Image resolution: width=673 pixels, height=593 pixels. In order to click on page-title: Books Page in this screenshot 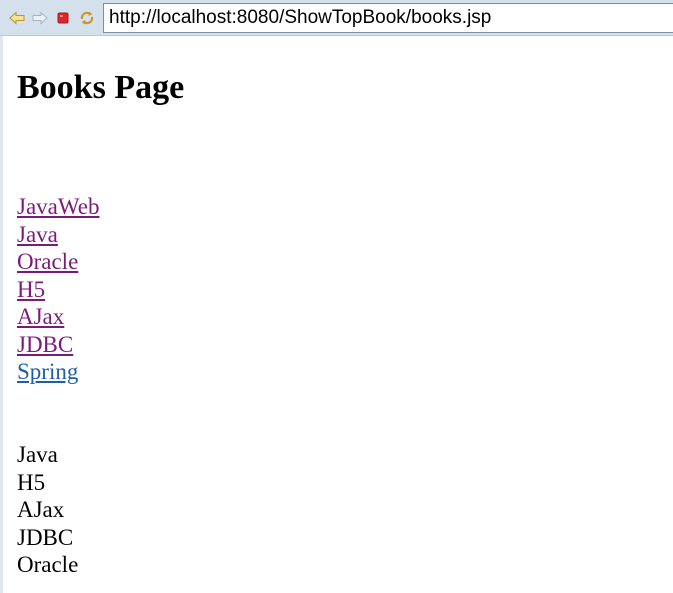, I will do `click(101, 87)`.